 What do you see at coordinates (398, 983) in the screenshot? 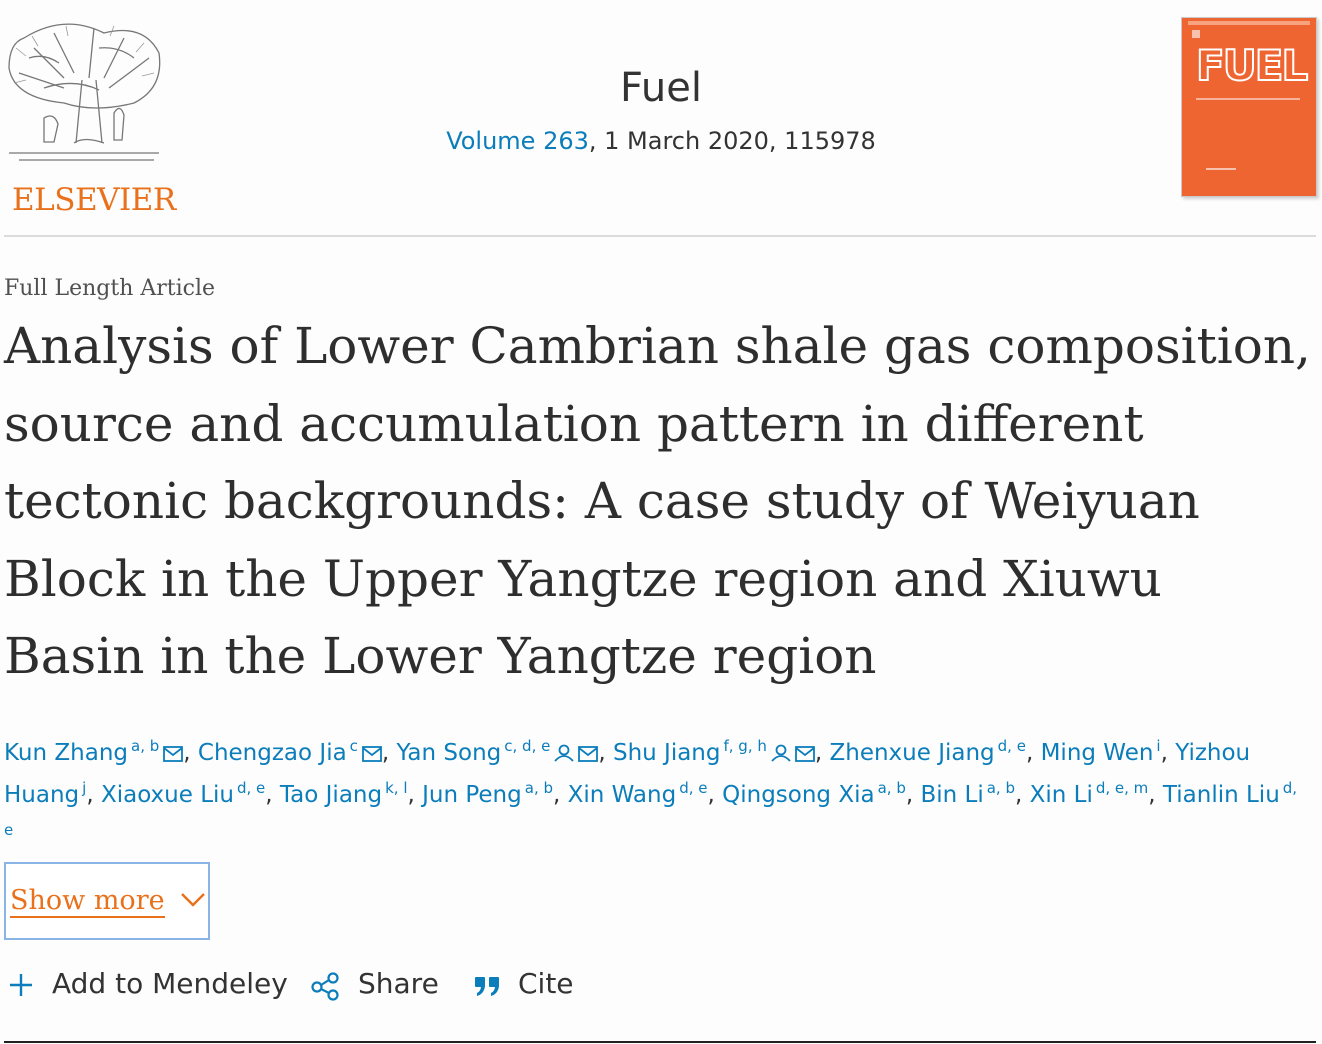
I see `share-label: Share` at bounding box center [398, 983].